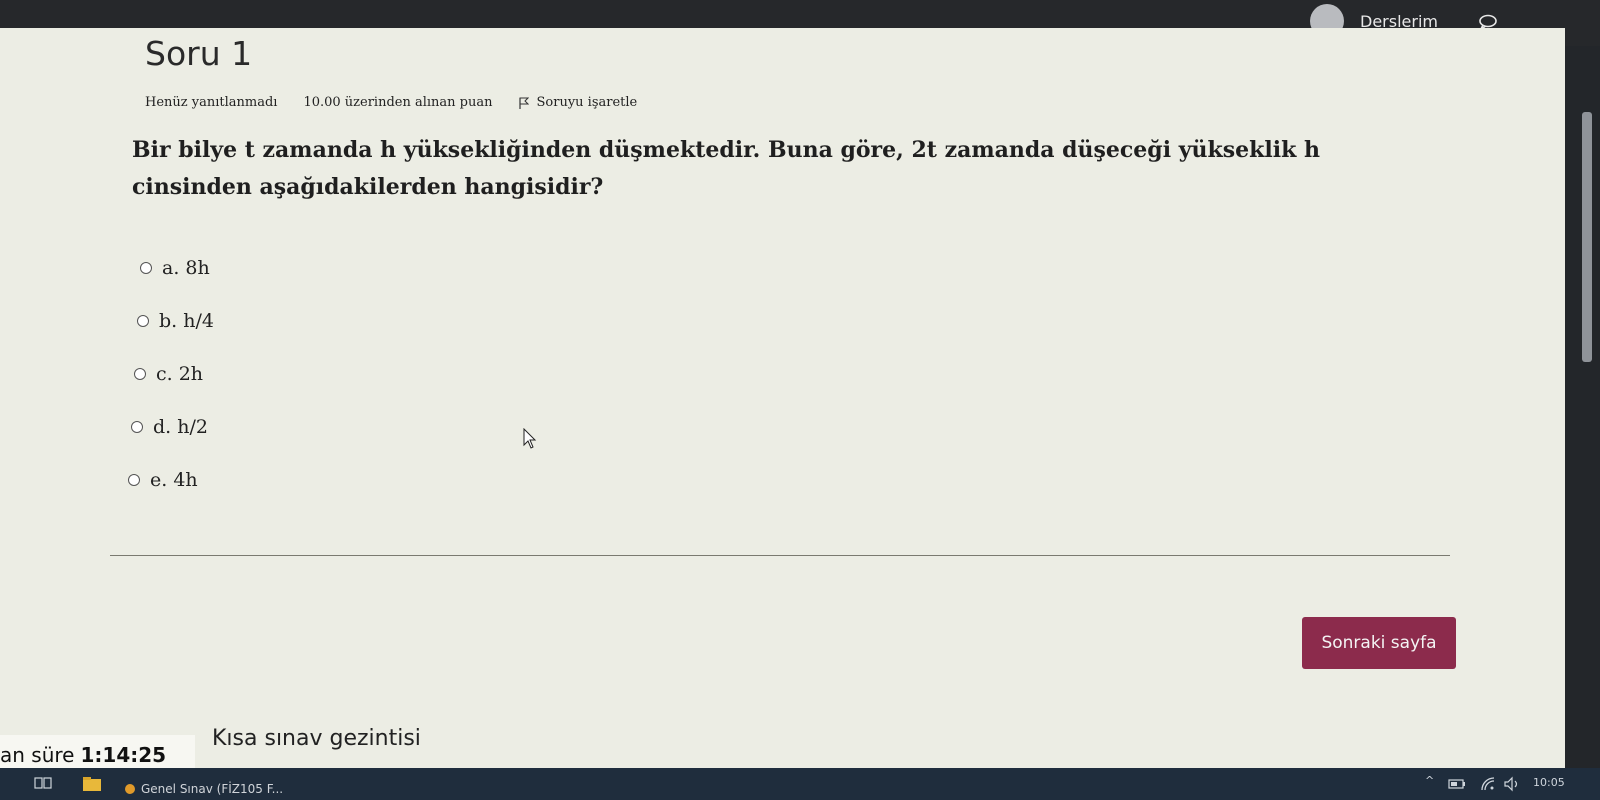 This screenshot has height=800, width=1600. I want to click on battery-icon, so click(1457, 784).